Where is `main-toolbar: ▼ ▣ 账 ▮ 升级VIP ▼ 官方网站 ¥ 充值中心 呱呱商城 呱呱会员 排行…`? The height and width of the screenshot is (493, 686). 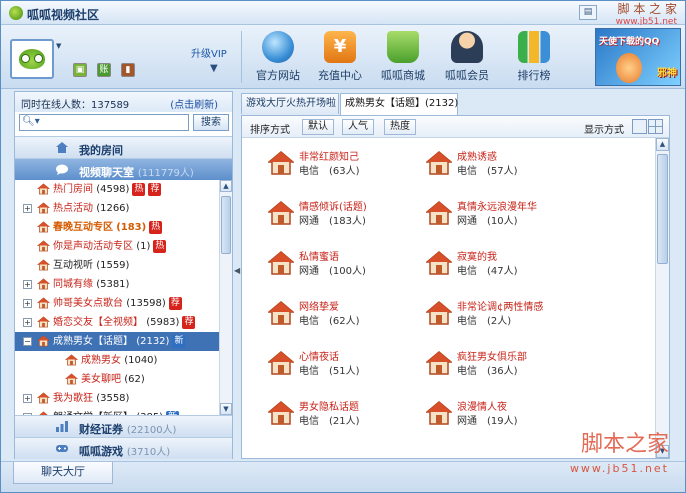 main-toolbar: ▼ ▣ 账 ▮ 升级VIP ▼ 官方网站 ¥ 充值中心 呱呱商城 呱呱会员 排行… is located at coordinates (343, 57).